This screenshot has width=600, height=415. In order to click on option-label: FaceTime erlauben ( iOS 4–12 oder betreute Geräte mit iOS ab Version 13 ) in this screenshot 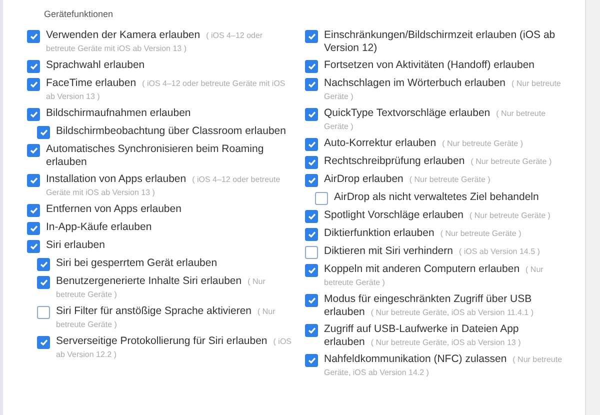, I will do `click(166, 90)`.